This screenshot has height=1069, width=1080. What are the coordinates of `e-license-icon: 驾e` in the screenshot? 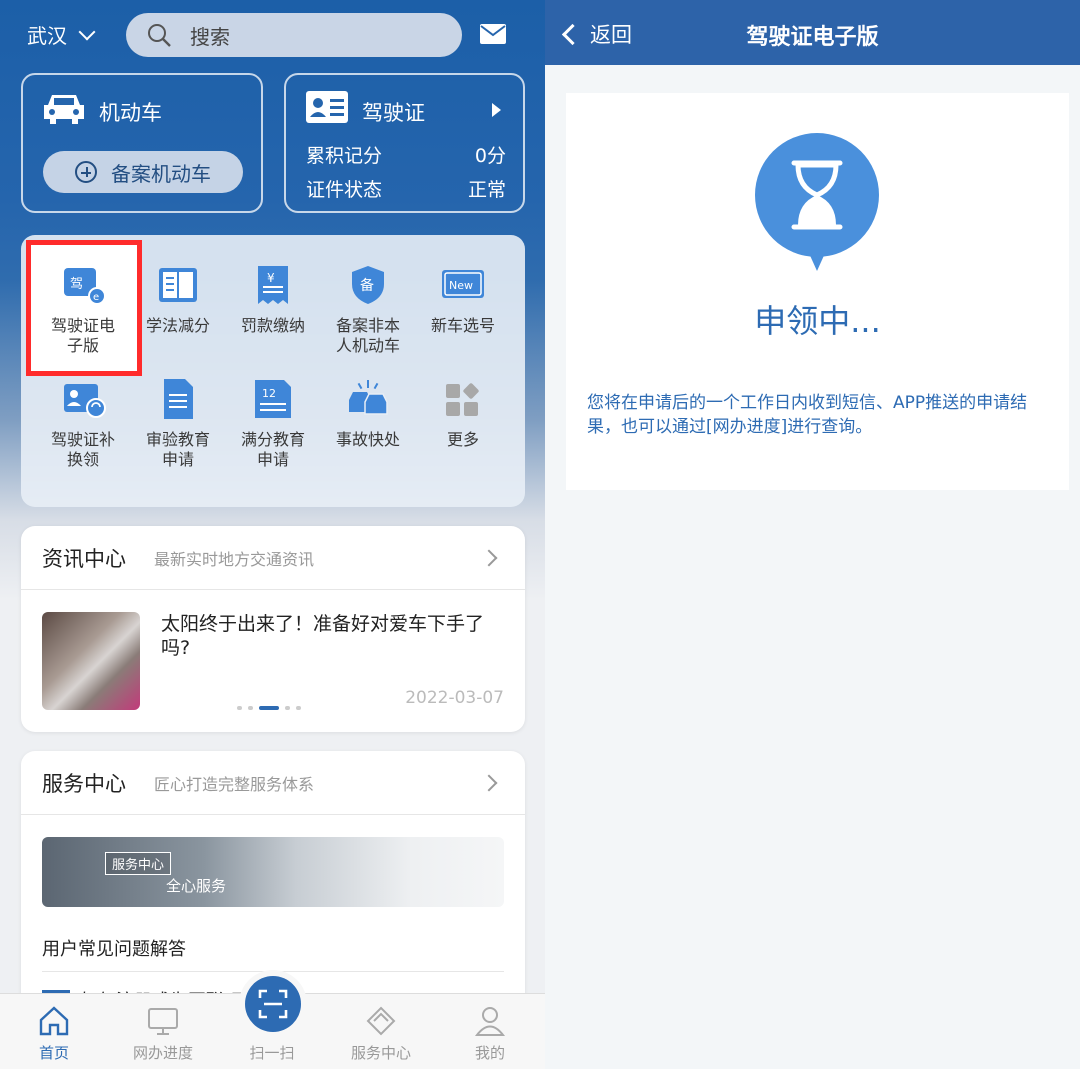 It's located at (85, 286).